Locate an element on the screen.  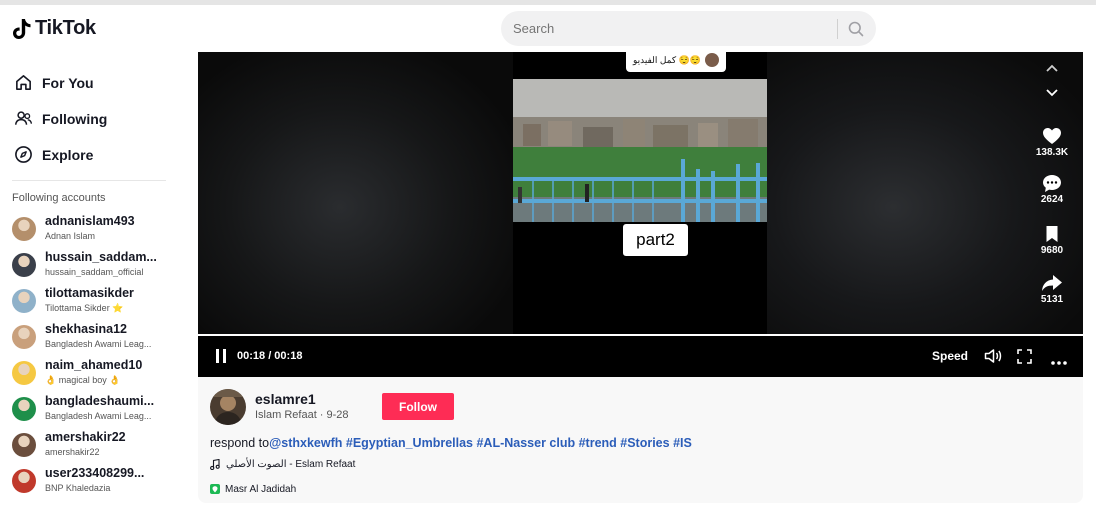
video-controls: 00:18 / 00:18 Speed is located at coordinates (640, 356).